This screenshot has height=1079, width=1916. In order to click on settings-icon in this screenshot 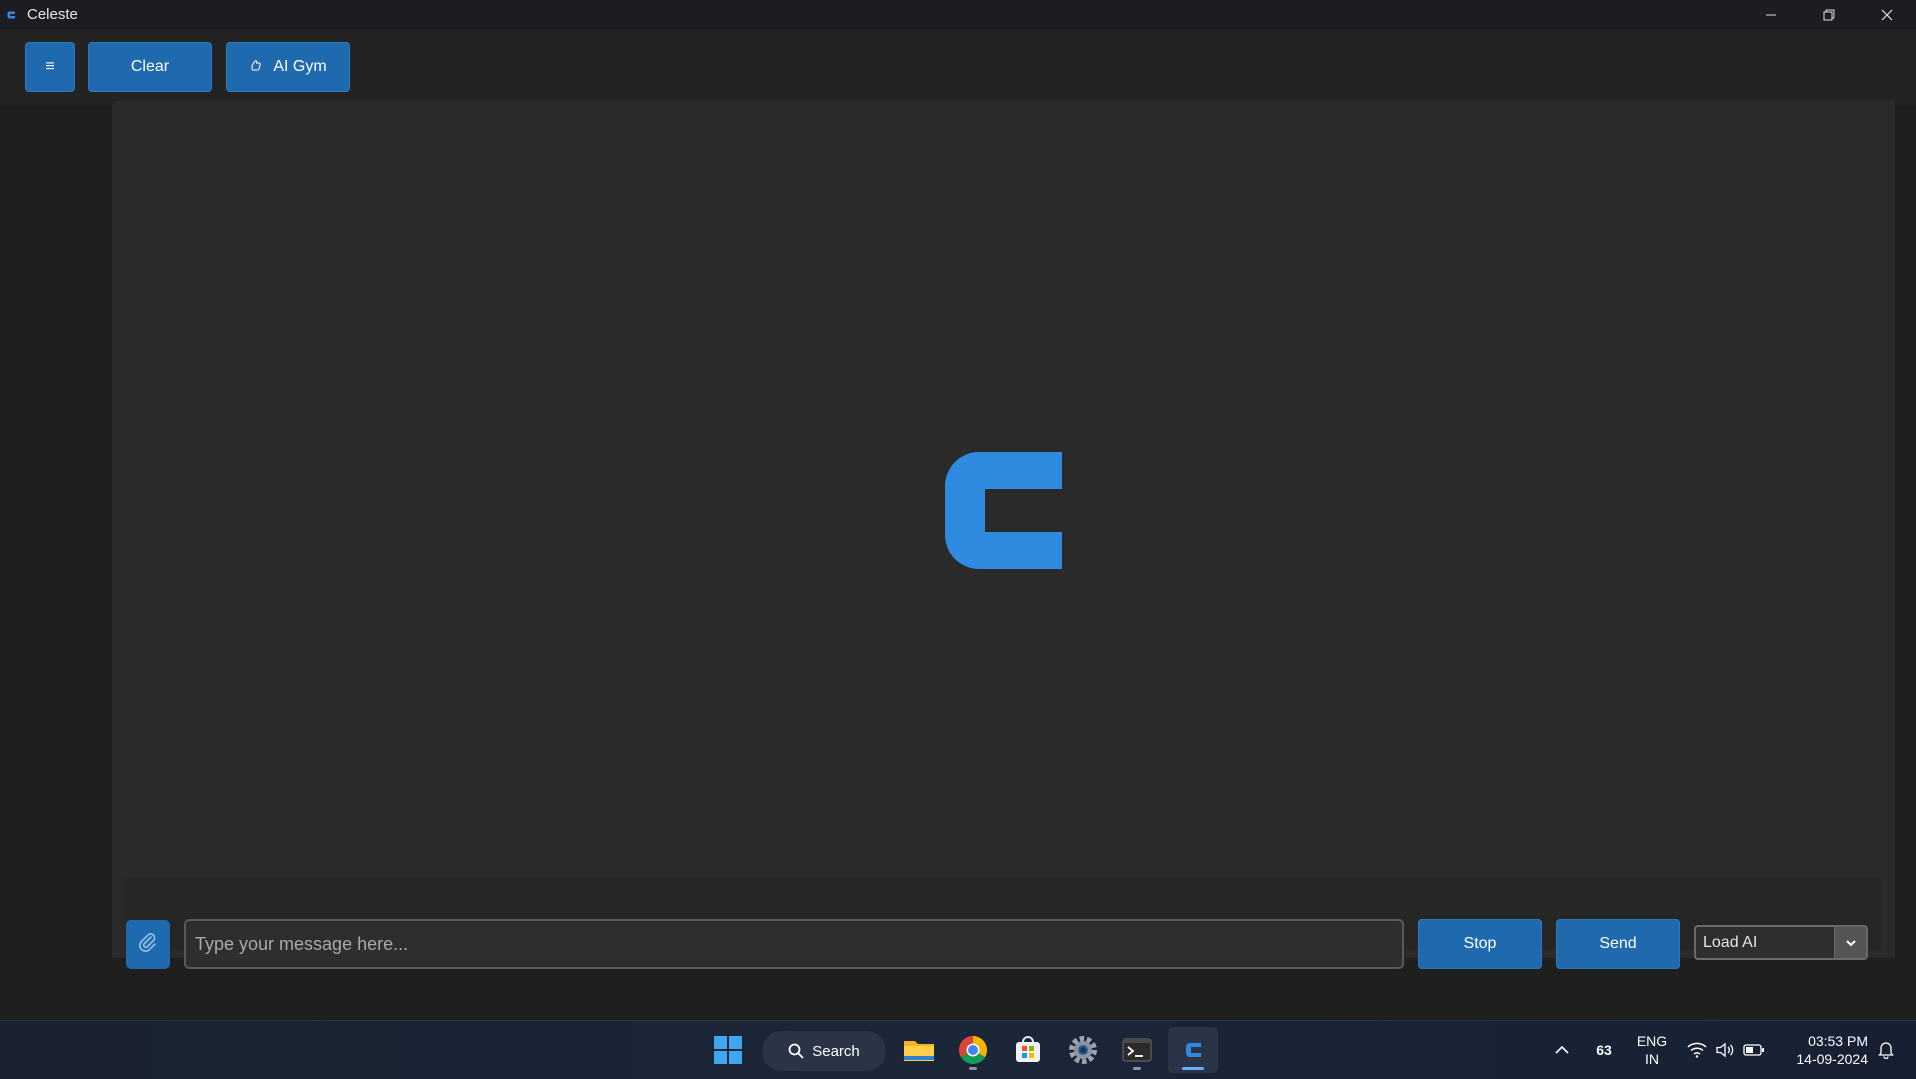, I will do `click(1083, 1050)`.